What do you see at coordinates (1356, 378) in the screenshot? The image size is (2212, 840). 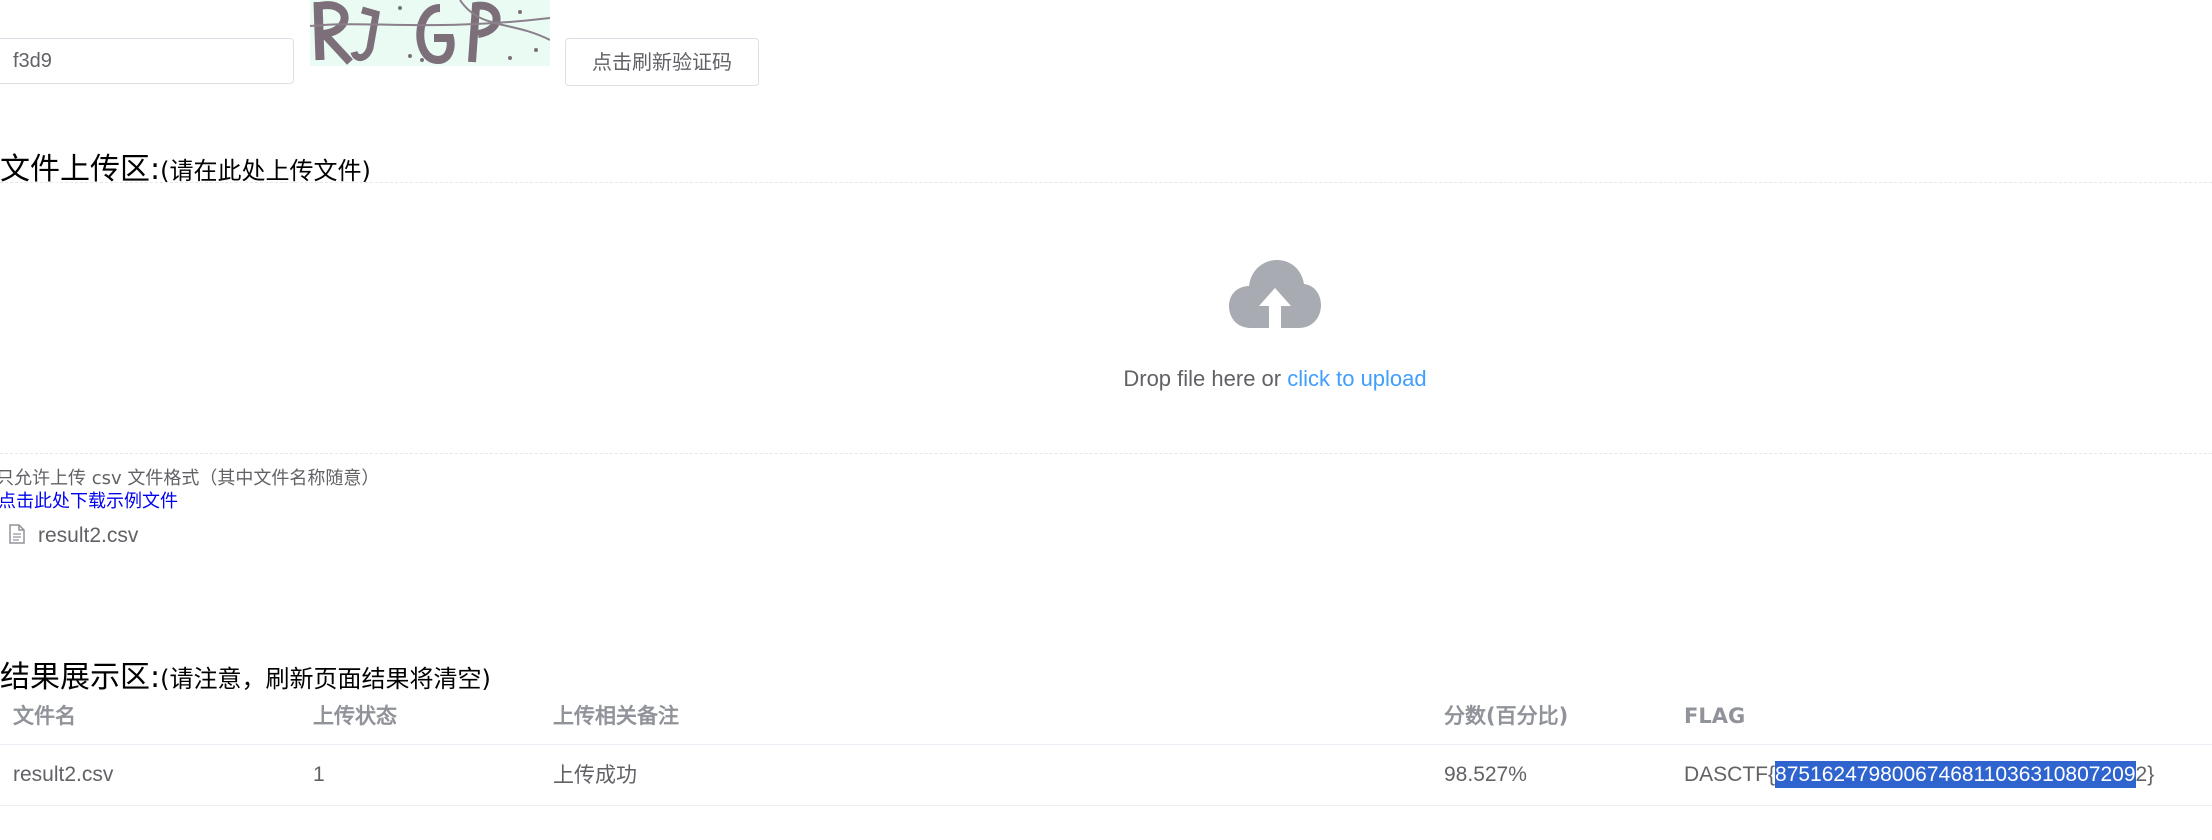 I see `click-to-upload-link: click to upload` at bounding box center [1356, 378].